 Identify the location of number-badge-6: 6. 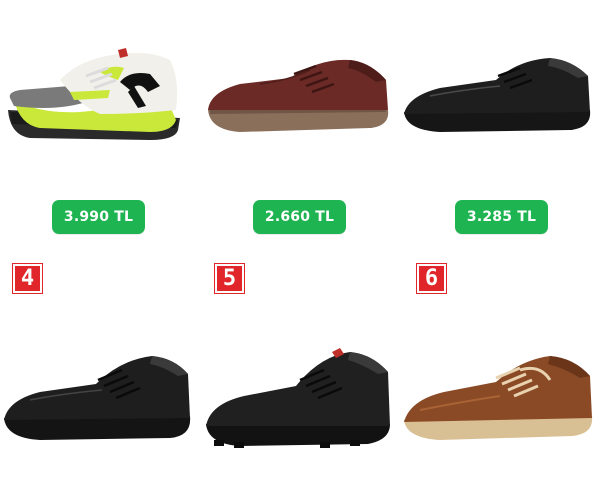
(431, 278).